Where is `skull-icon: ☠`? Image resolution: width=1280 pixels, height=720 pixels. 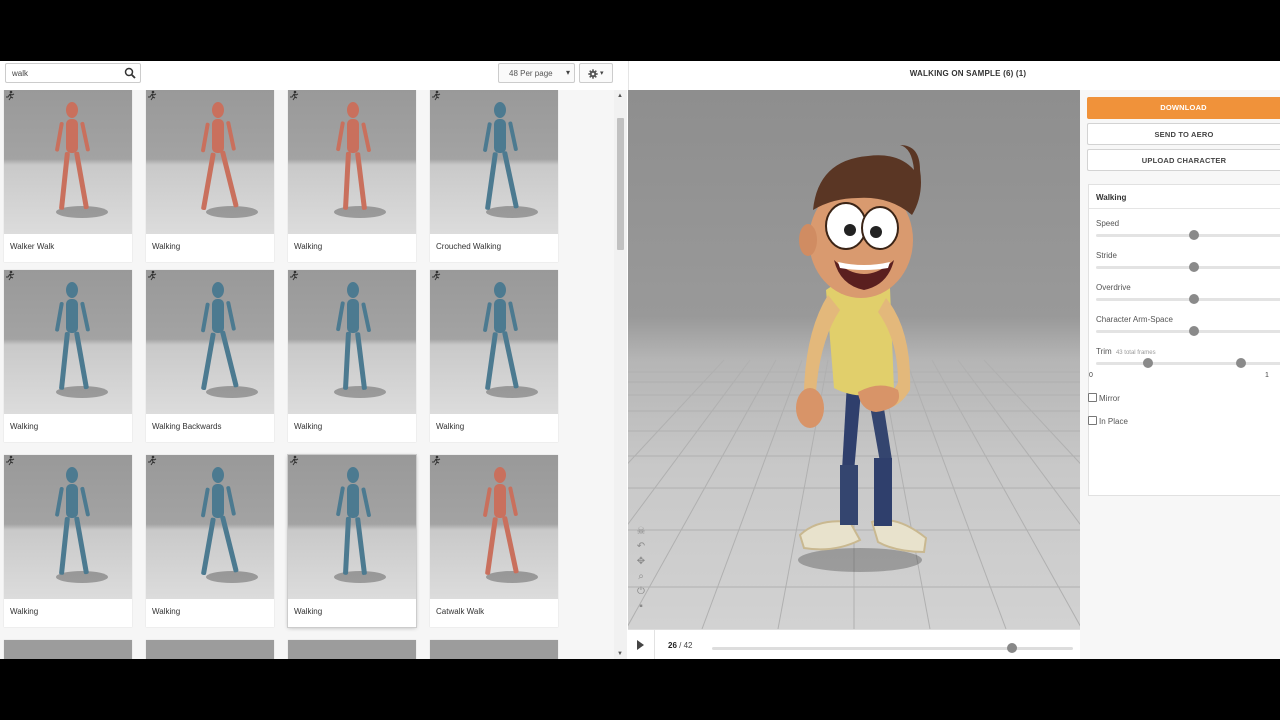
skull-icon: ☠ is located at coordinates (641, 532).